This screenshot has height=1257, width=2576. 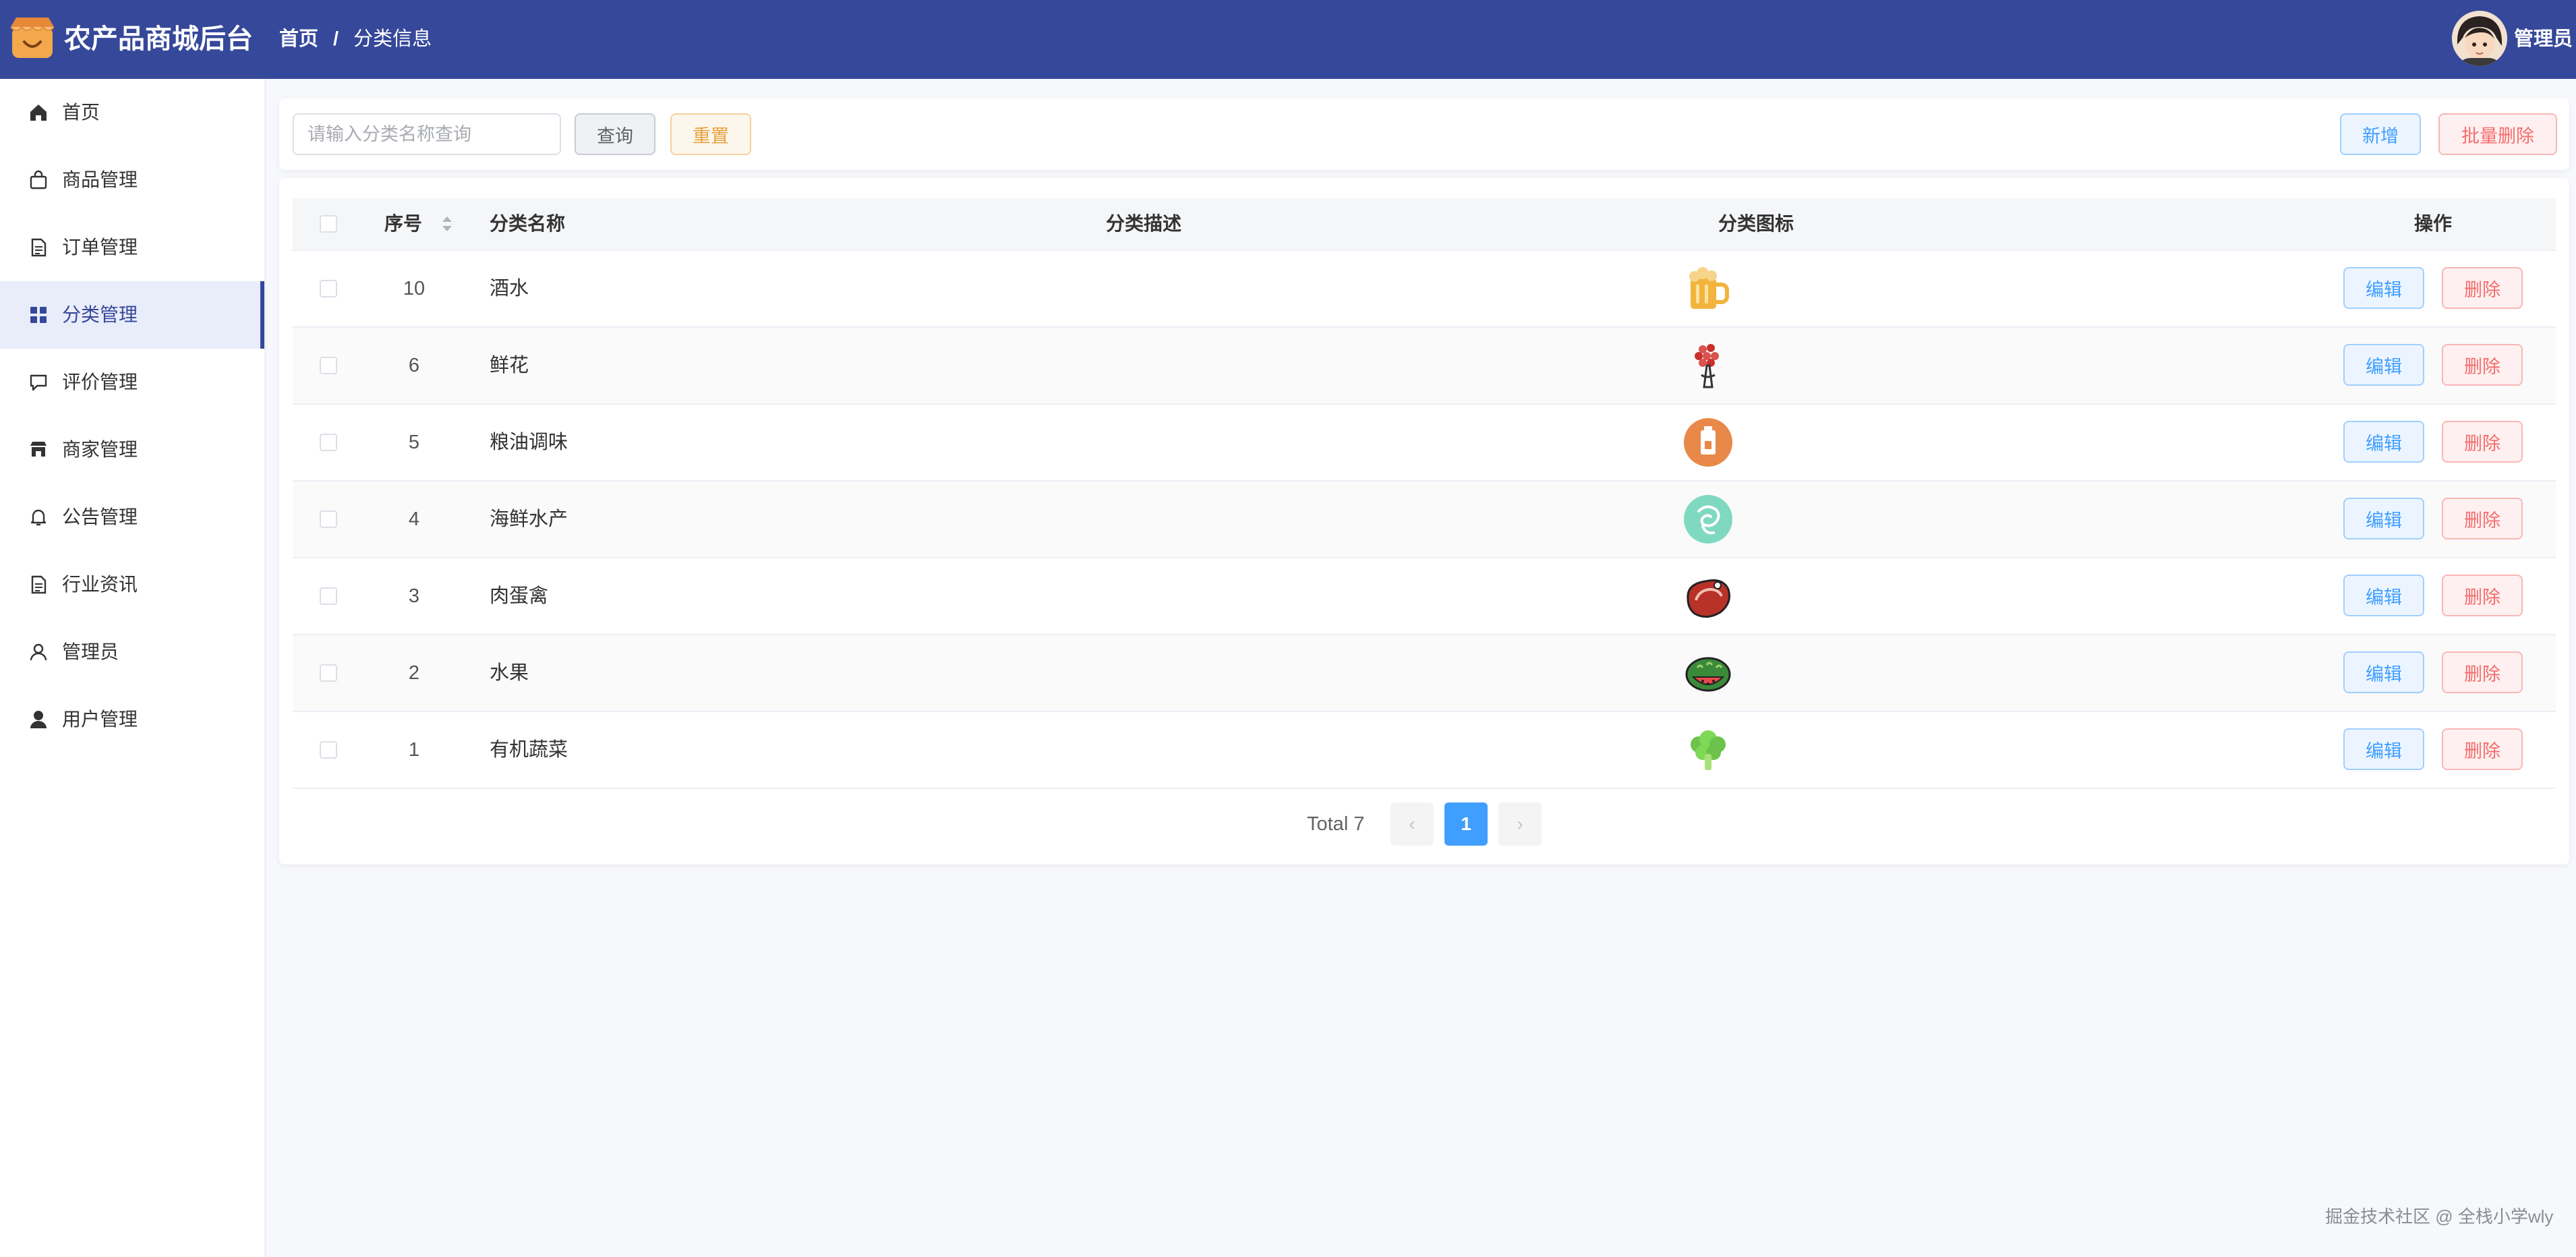 What do you see at coordinates (1424, 443) in the screenshot?
I see `table-row: 5 粮油调味 编辑 删除` at bounding box center [1424, 443].